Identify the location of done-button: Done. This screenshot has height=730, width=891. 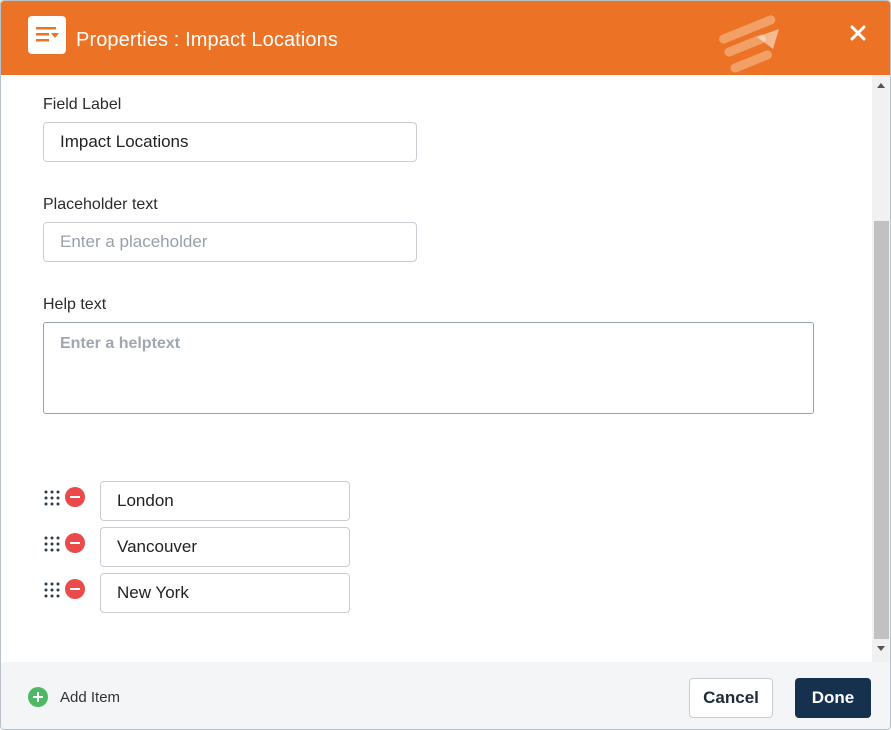
(833, 698).